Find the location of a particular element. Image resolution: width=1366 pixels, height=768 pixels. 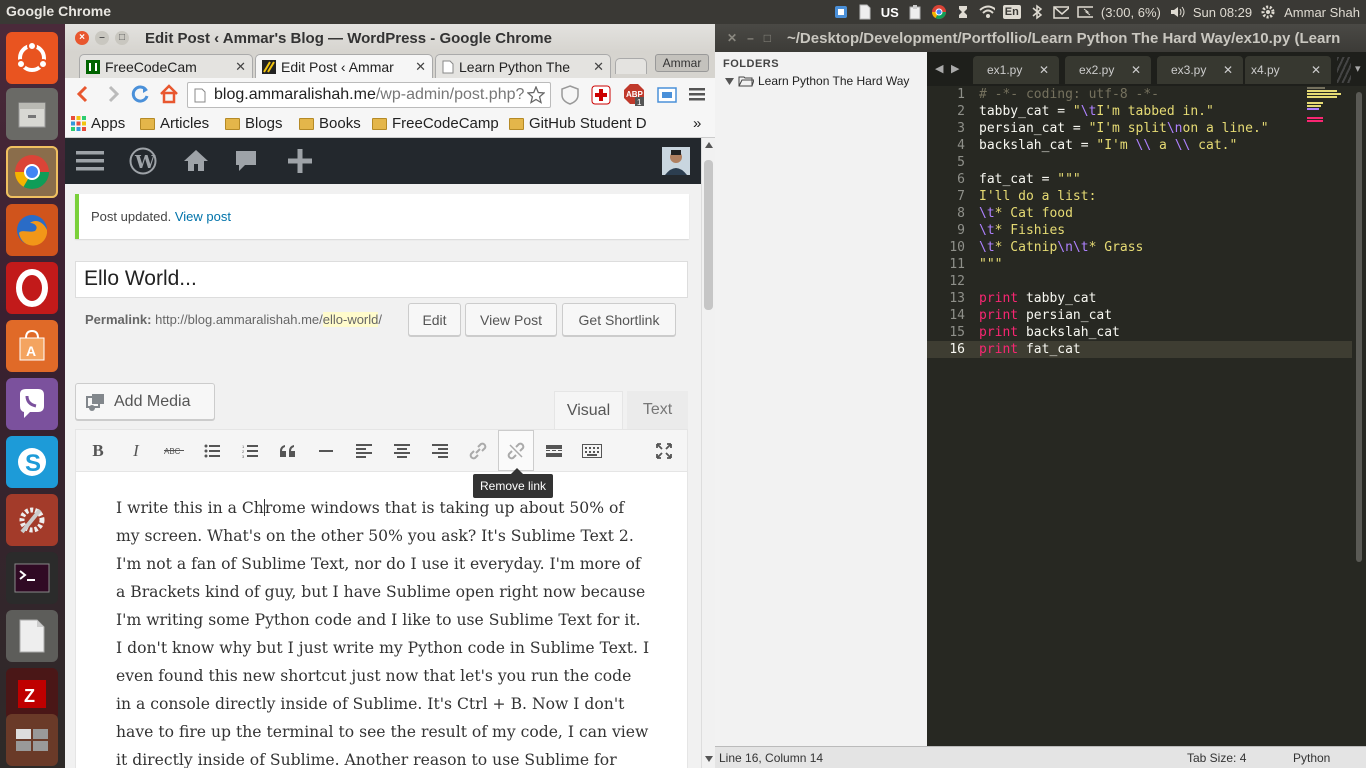

horizontal-line-button is located at coordinates (326, 450).